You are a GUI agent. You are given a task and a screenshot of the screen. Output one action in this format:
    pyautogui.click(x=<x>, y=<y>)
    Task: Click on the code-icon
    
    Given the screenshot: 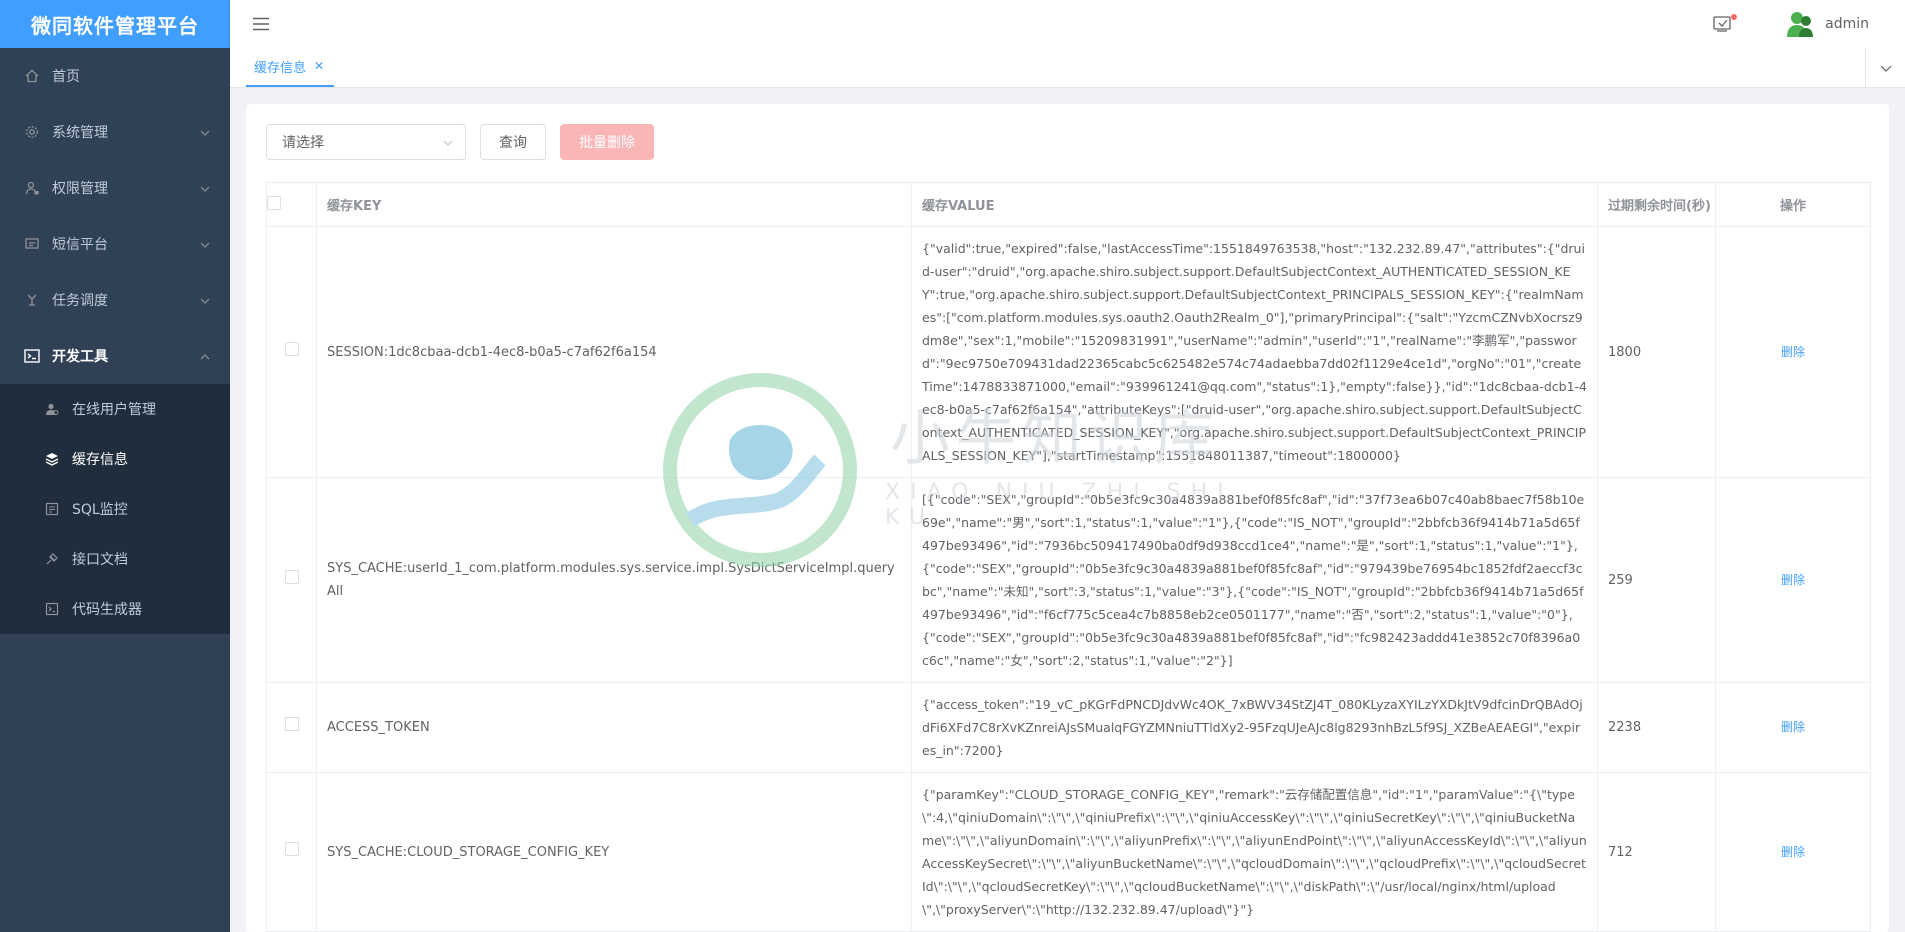 What is the action you would take?
    pyautogui.click(x=52, y=609)
    